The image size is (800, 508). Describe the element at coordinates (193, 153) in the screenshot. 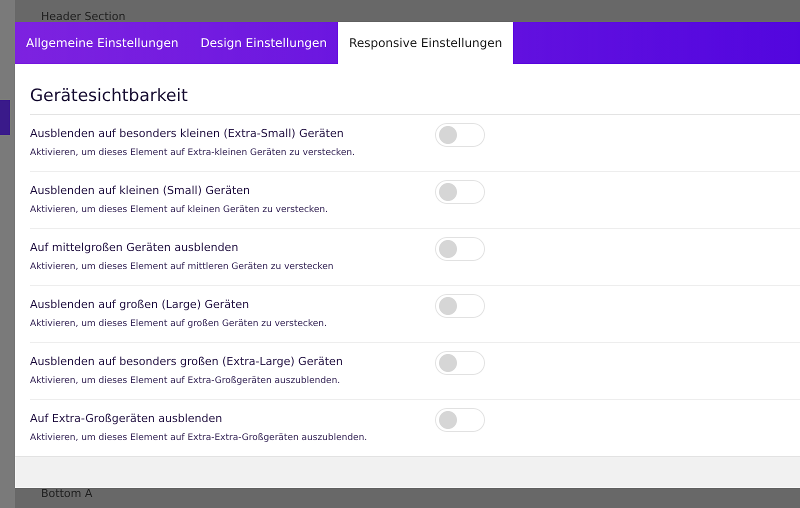

I see `setting-description: Aktivieren, um dieses Element auf Extra-kleinen Geräten zu verstecken.` at that location.